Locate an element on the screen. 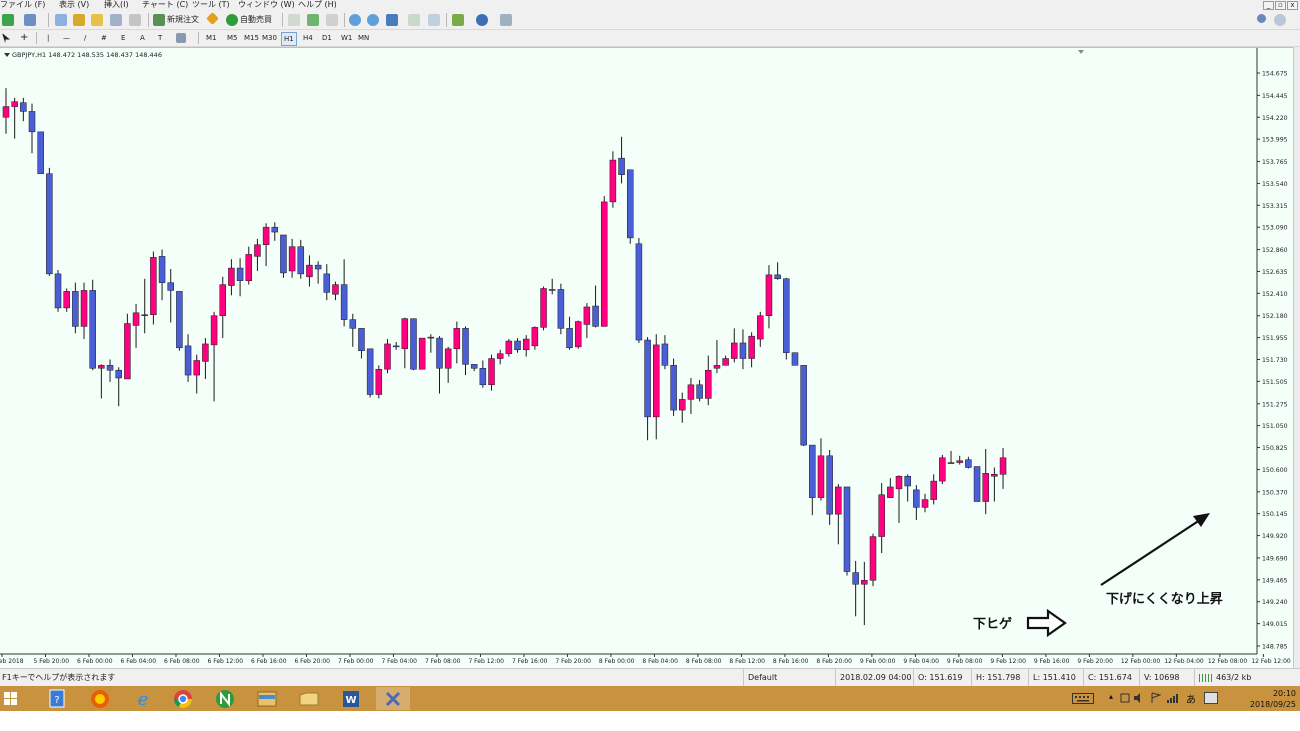  status-profile: Default is located at coordinates (789, 677).